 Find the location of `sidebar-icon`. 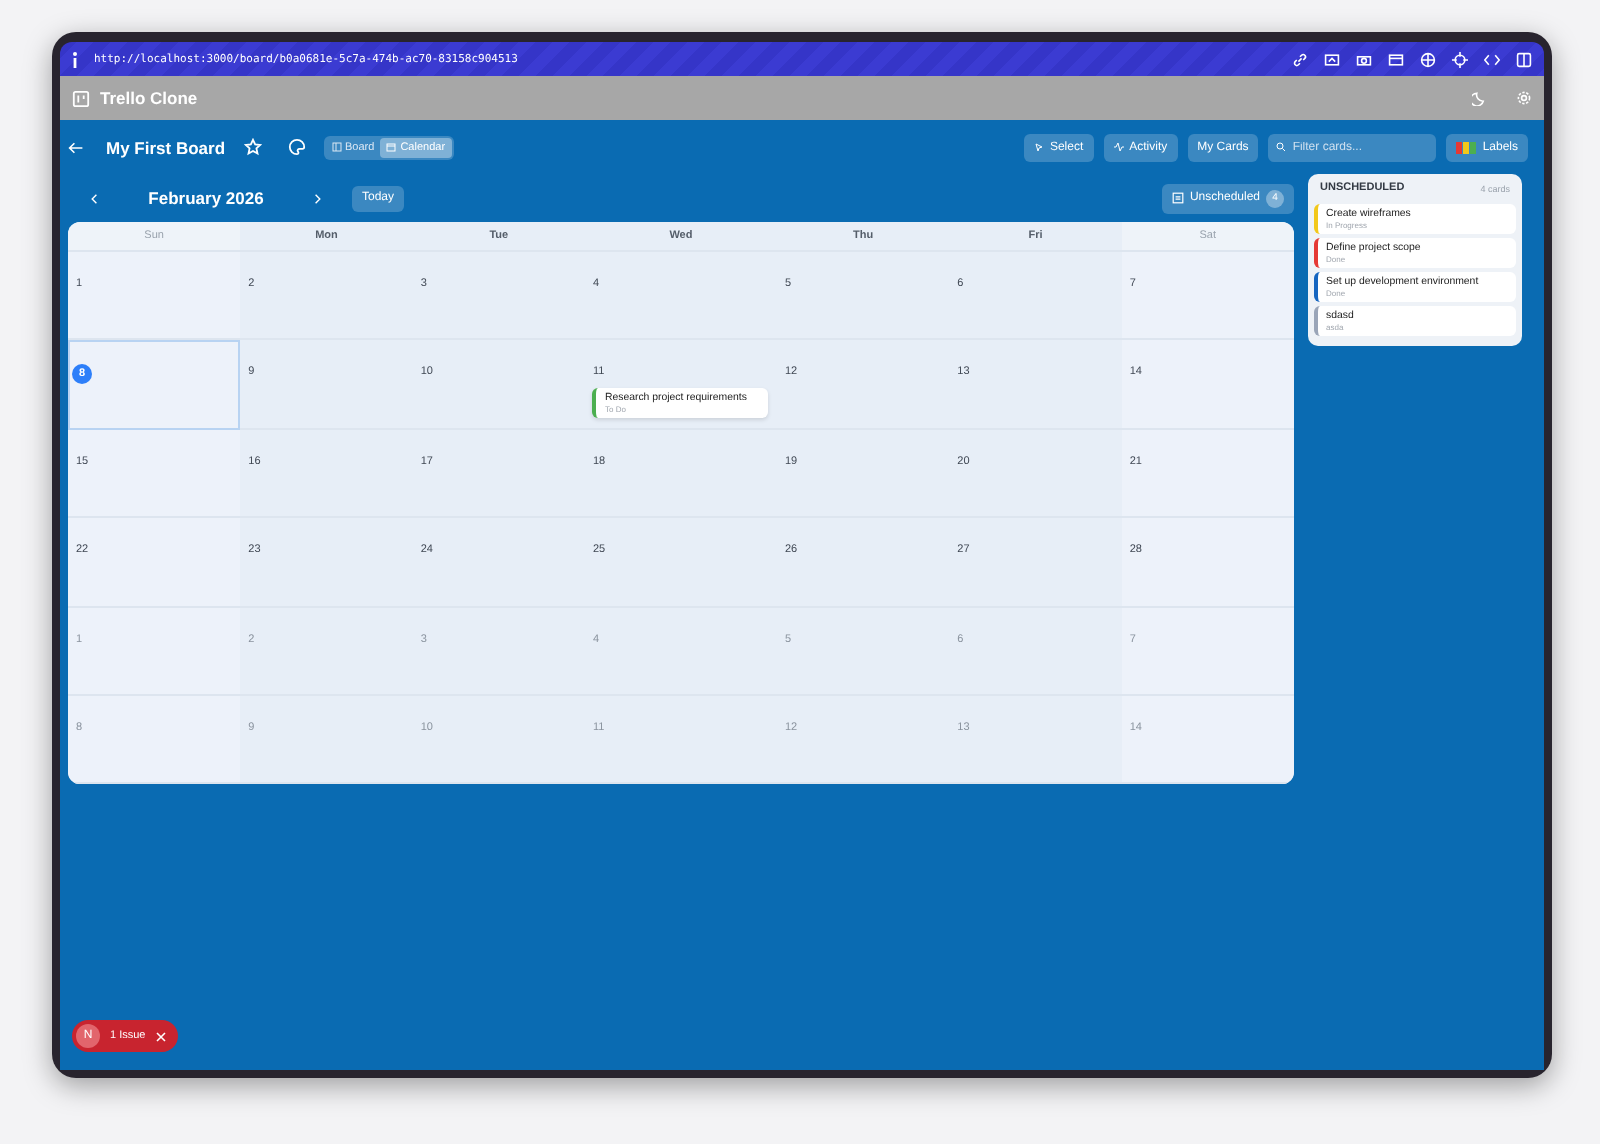

sidebar-icon is located at coordinates (1524, 59).